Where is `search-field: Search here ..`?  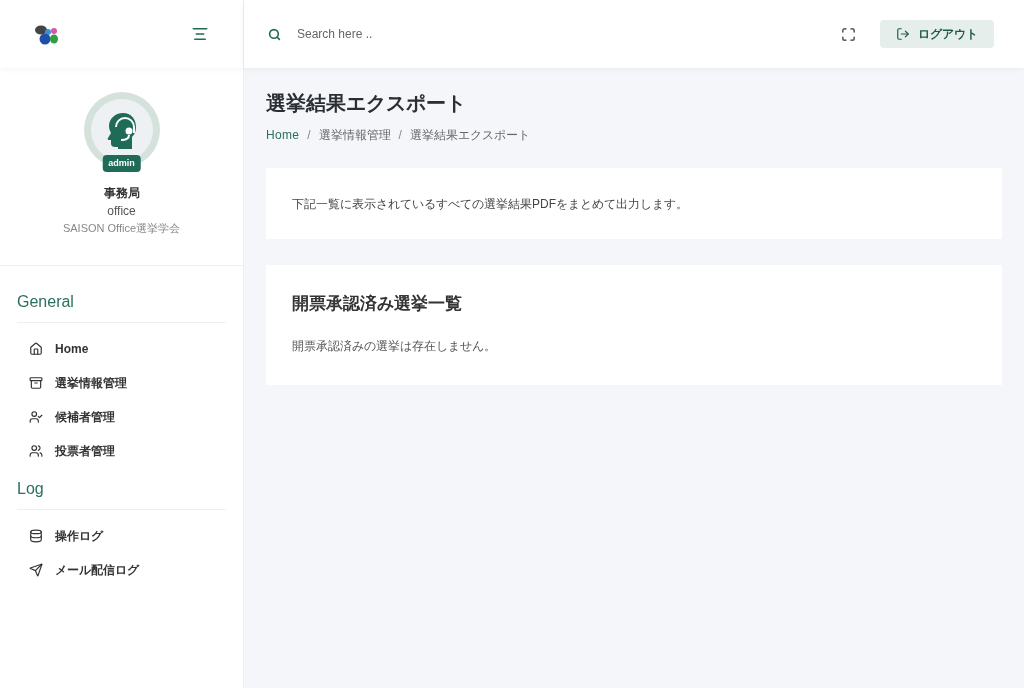 search-field: Search here .. is located at coordinates (447, 34).